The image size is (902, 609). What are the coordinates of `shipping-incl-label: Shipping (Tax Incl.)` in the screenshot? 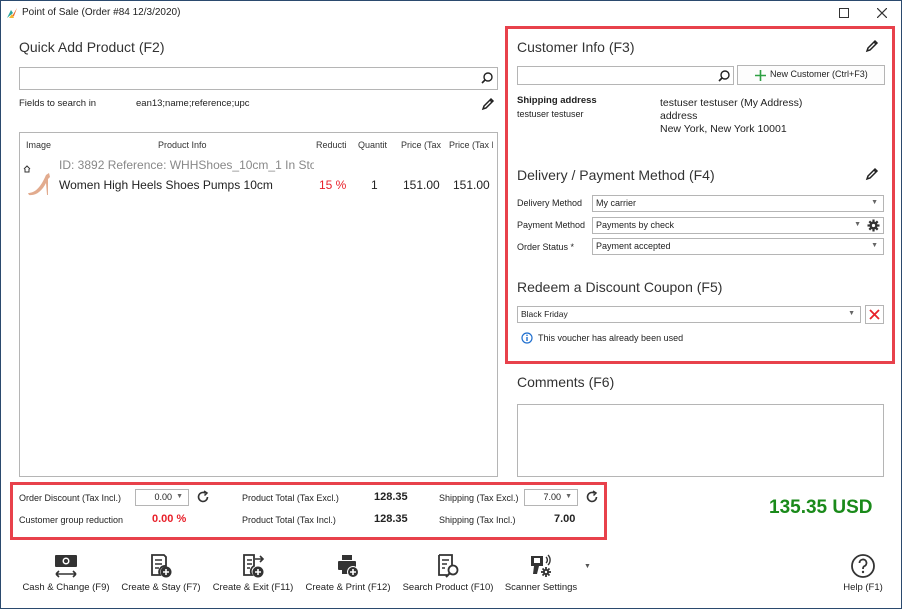 It's located at (477, 520).